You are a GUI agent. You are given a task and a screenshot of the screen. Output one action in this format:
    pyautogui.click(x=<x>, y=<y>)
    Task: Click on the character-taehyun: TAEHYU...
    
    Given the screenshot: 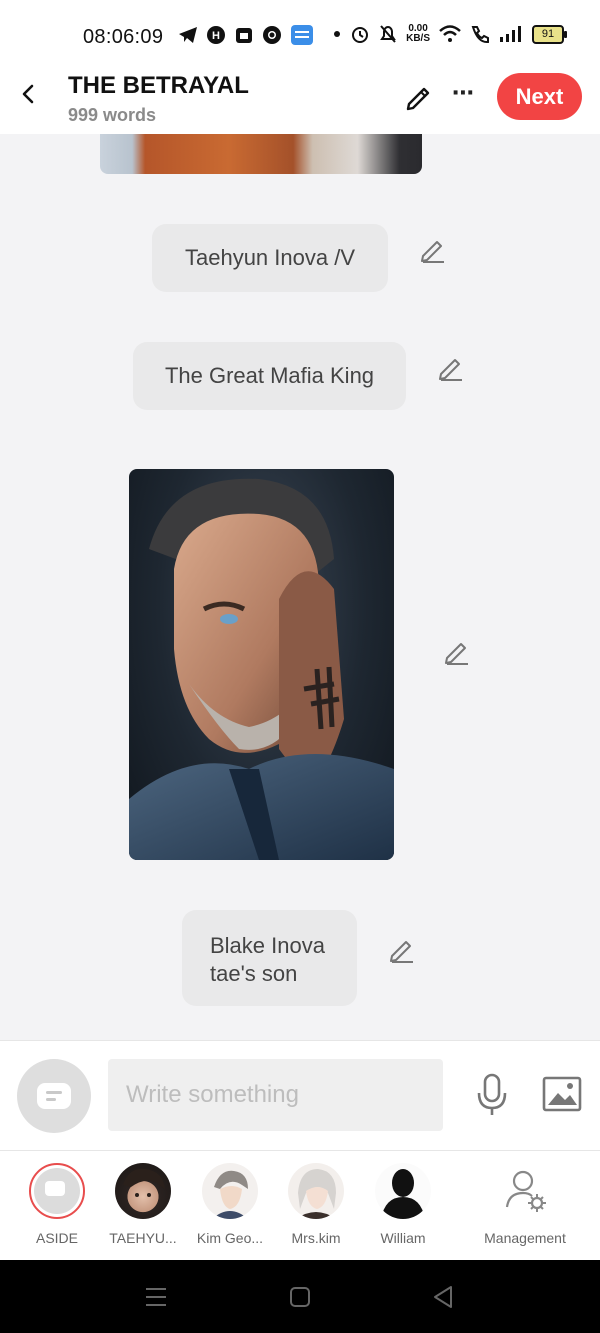 What is the action you would take?
    pyautogui.click(x=143, y=1204)
    